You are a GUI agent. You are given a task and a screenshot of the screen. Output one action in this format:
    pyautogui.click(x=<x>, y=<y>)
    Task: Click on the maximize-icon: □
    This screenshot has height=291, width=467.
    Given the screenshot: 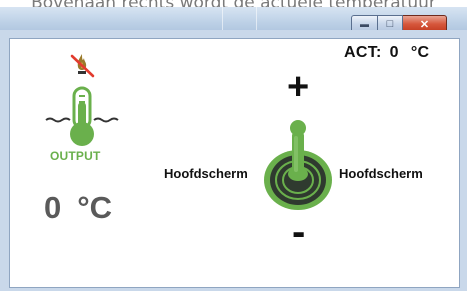 What is the action you would take?
    pyautogui.click(x=390, y=24)
    